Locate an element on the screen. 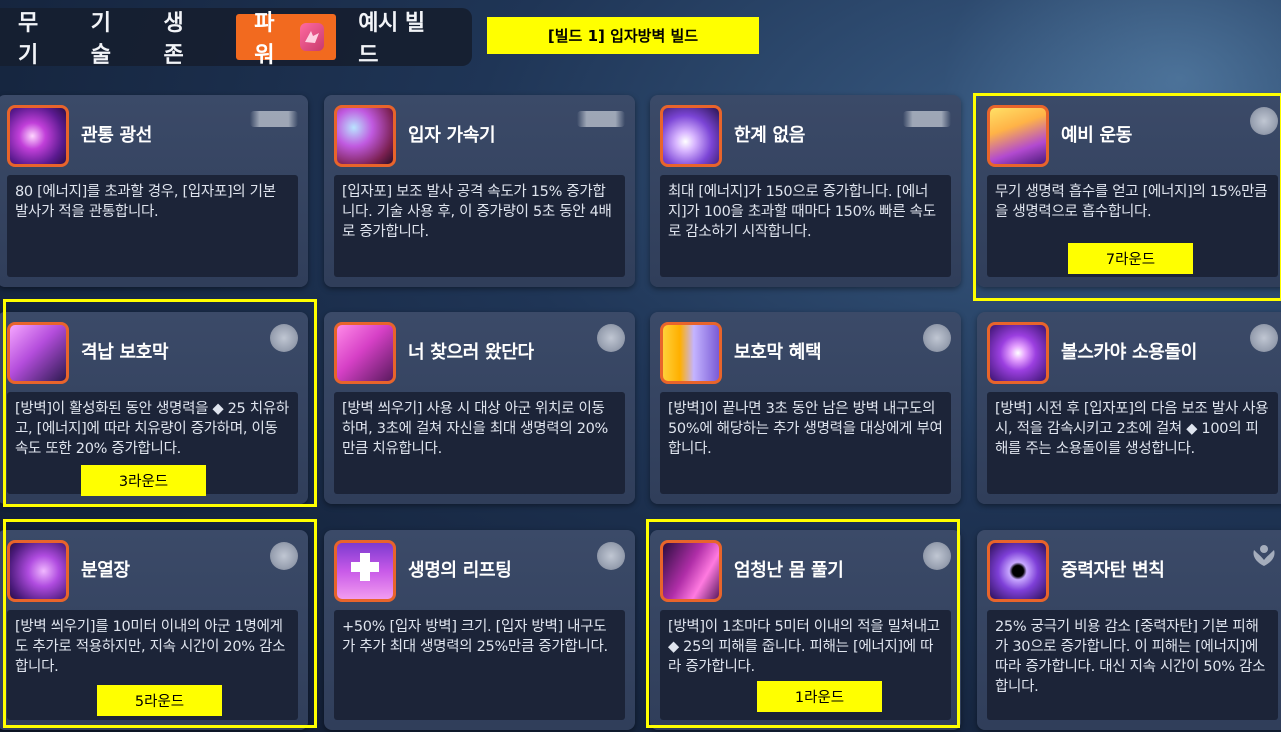  tab-label: 파워 is located at coordinates (264, 39).